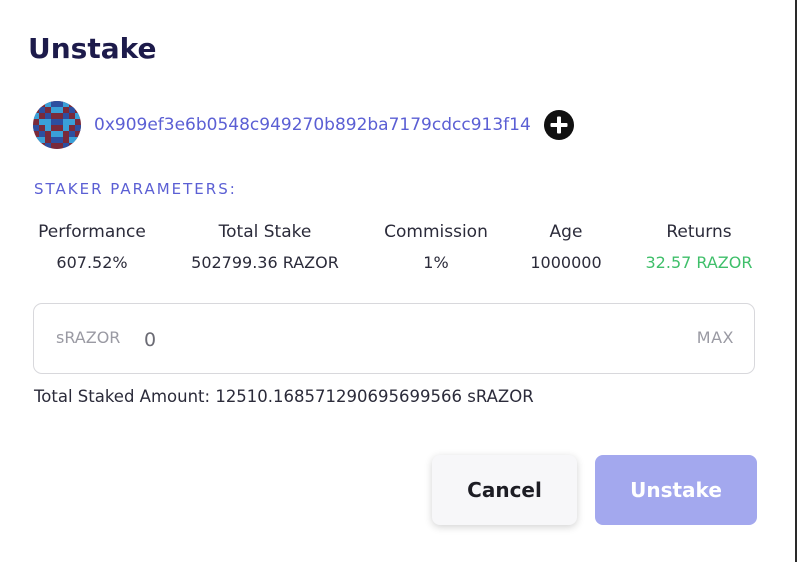  Describe the element at coordinates (715, 337) in the screenshot. I see `max-button: MAX` at that location.